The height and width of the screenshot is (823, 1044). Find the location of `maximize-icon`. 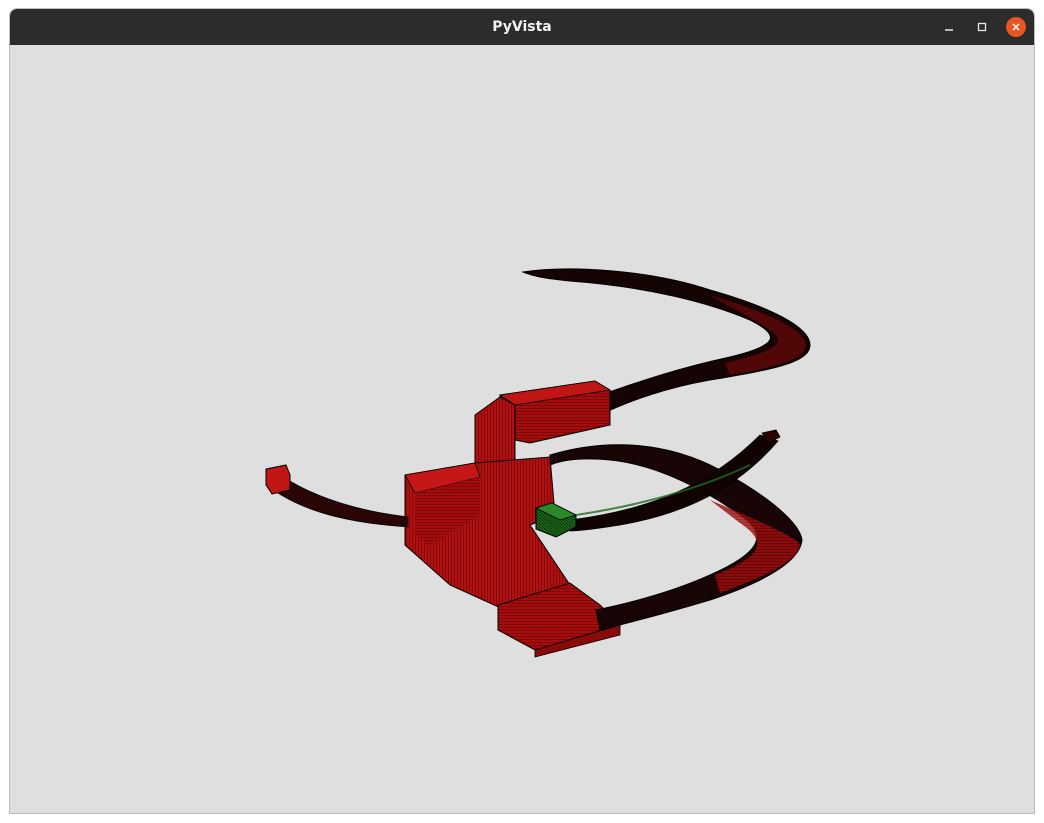

maximize-icon is located at coordinates (982, 27).